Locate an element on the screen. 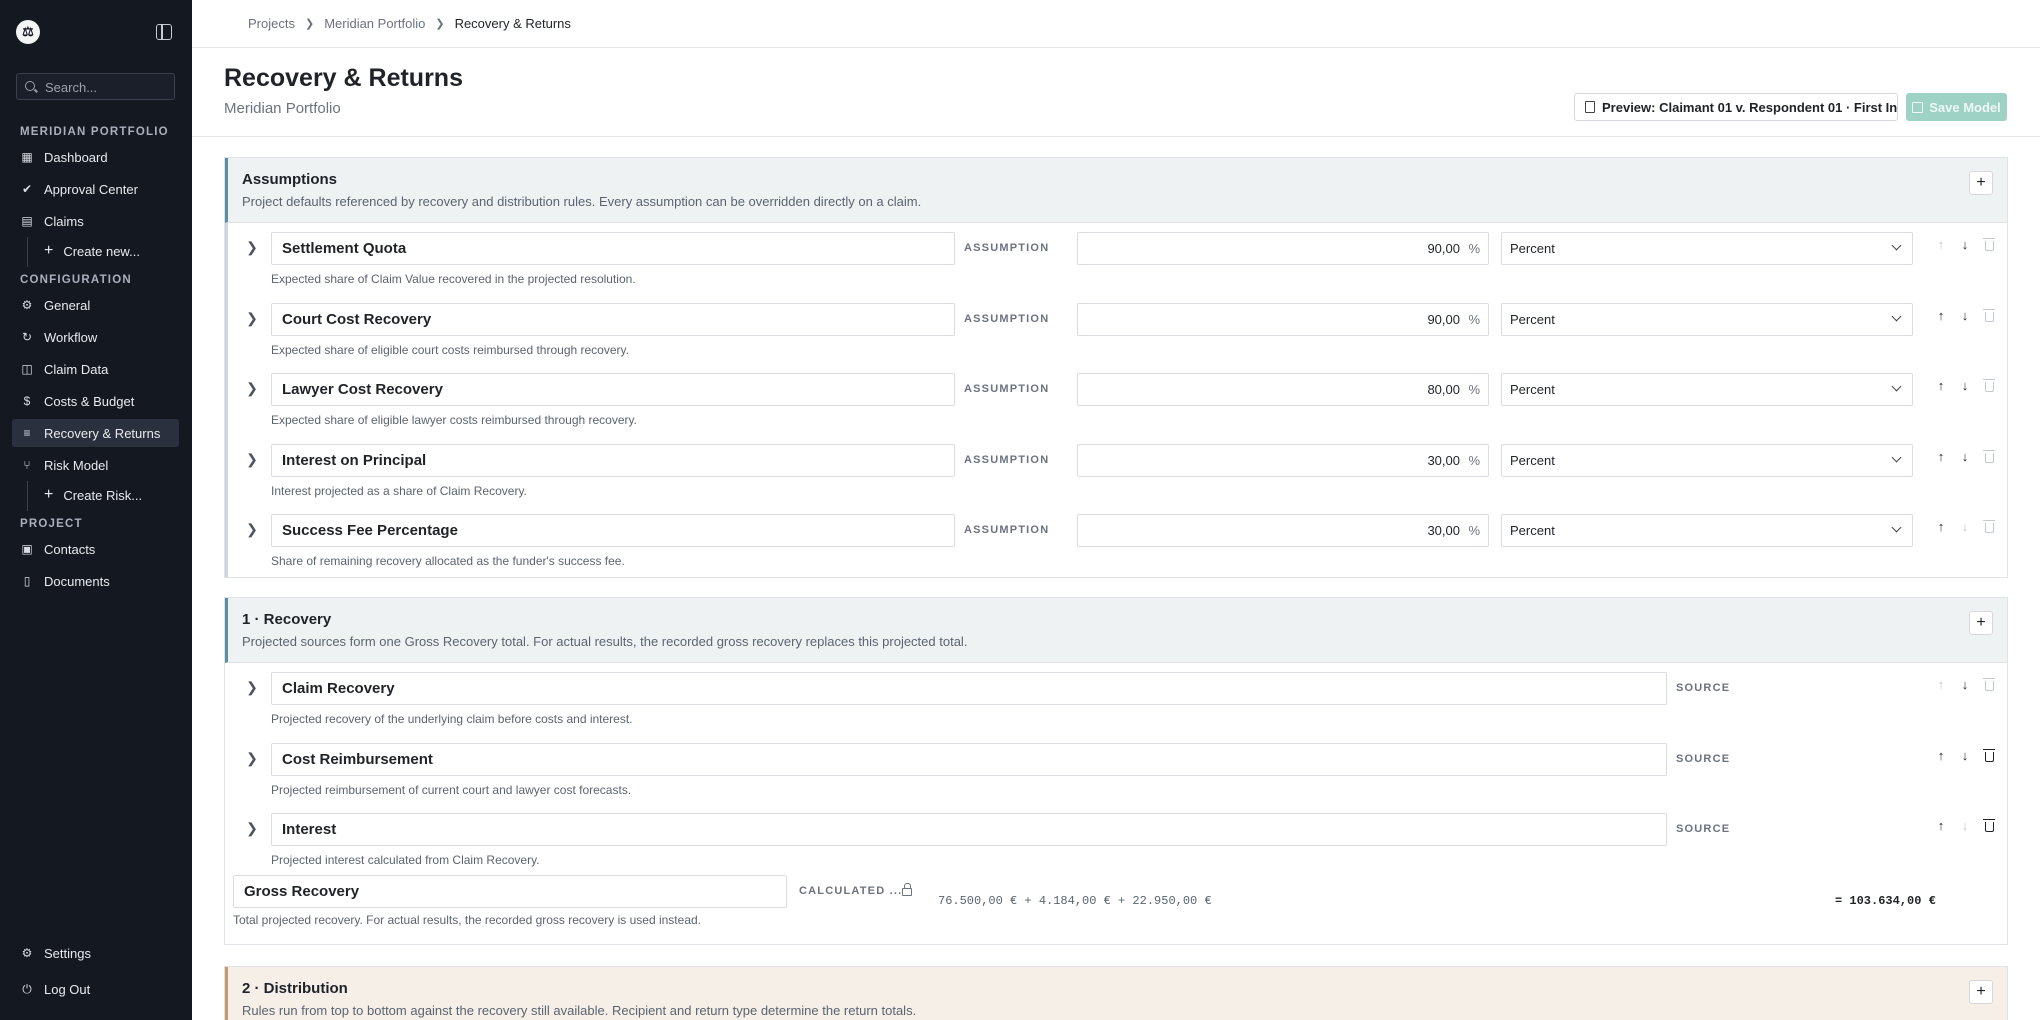 The height and width of the screenshot is (1020, 2040). nav-claims: ▤ Claims is located at coordinates (95, 221).